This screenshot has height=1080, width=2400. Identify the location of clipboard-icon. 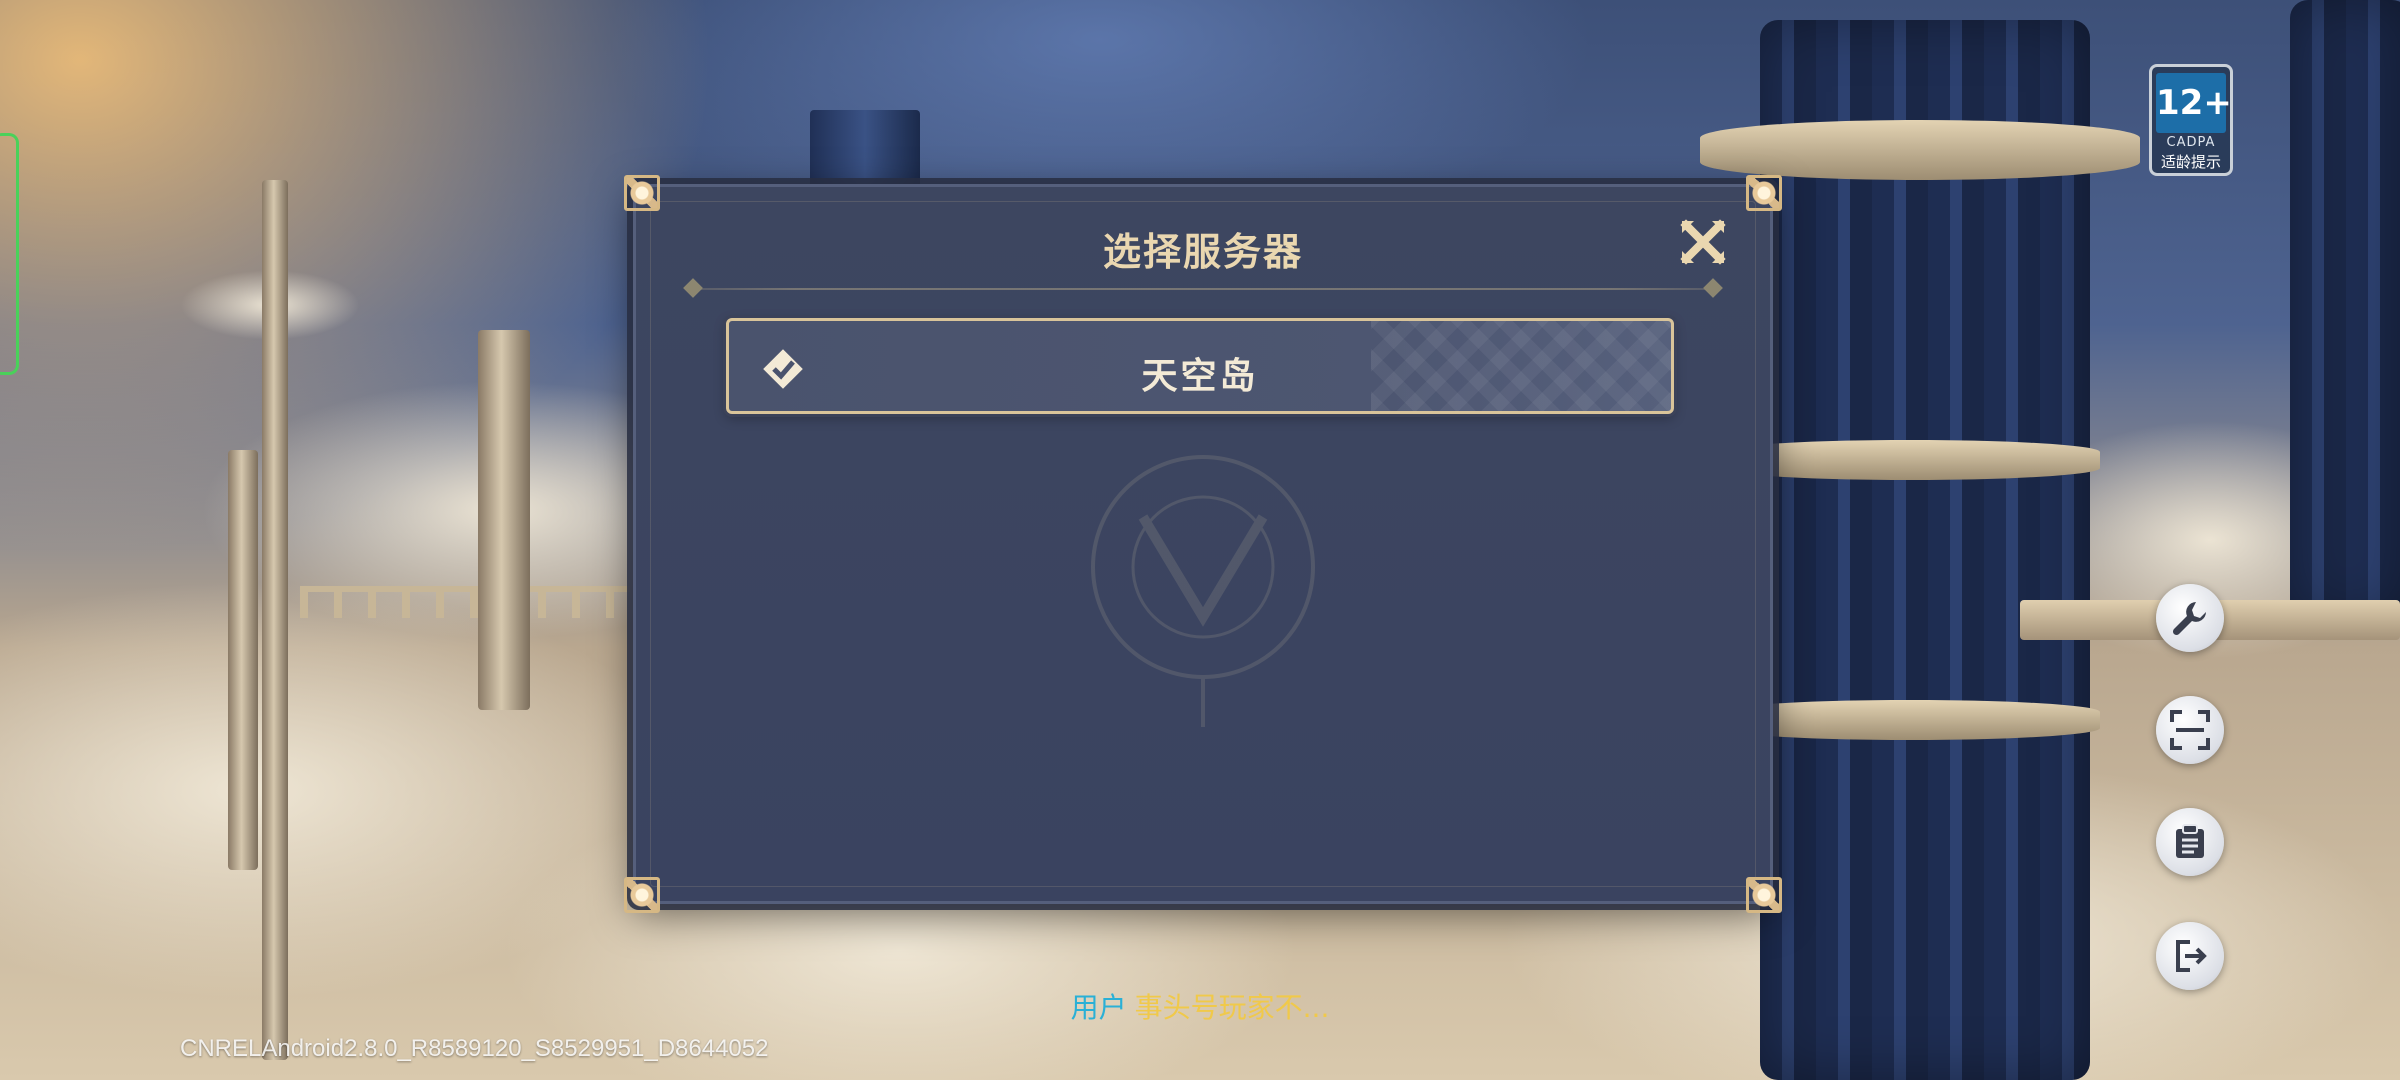
(2190, 841).